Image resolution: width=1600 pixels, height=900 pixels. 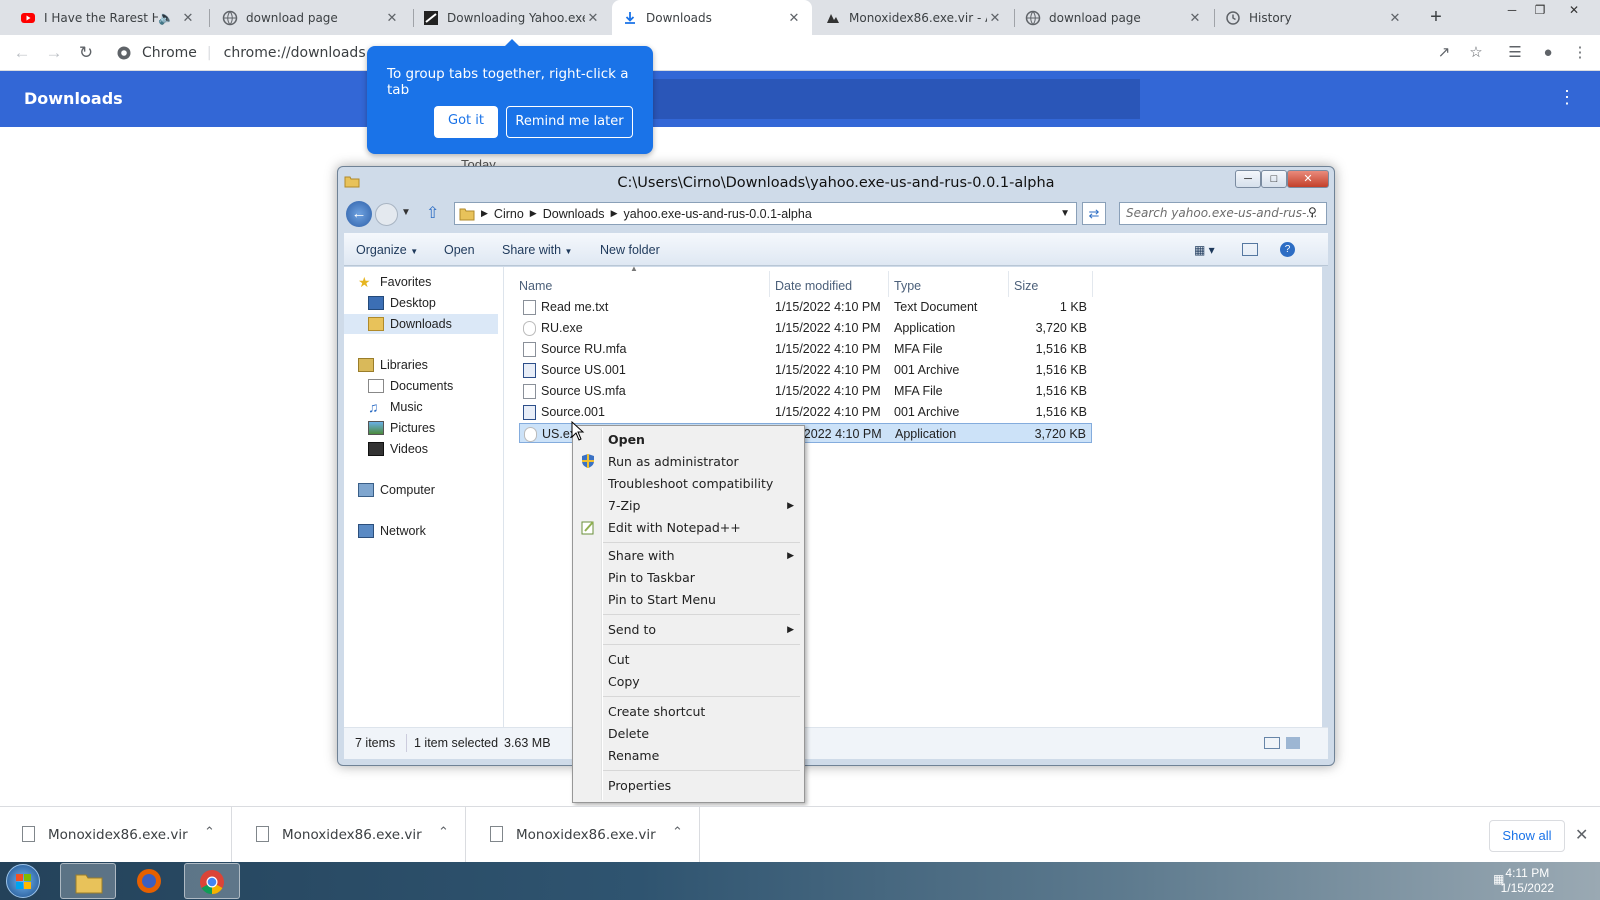 I want to click on share-with-button: Share with ▼, so click(x=537, y=250).